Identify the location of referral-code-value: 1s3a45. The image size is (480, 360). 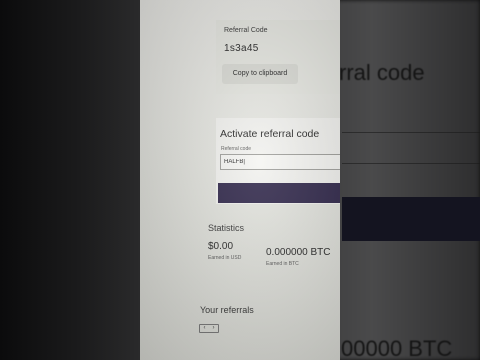
(241, 48).